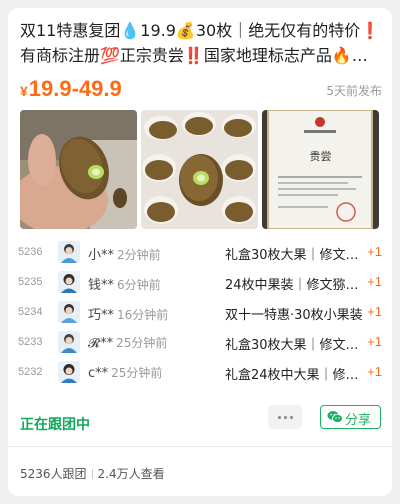  I want to click on certificate-title: 贵尝, so click(320, 156).